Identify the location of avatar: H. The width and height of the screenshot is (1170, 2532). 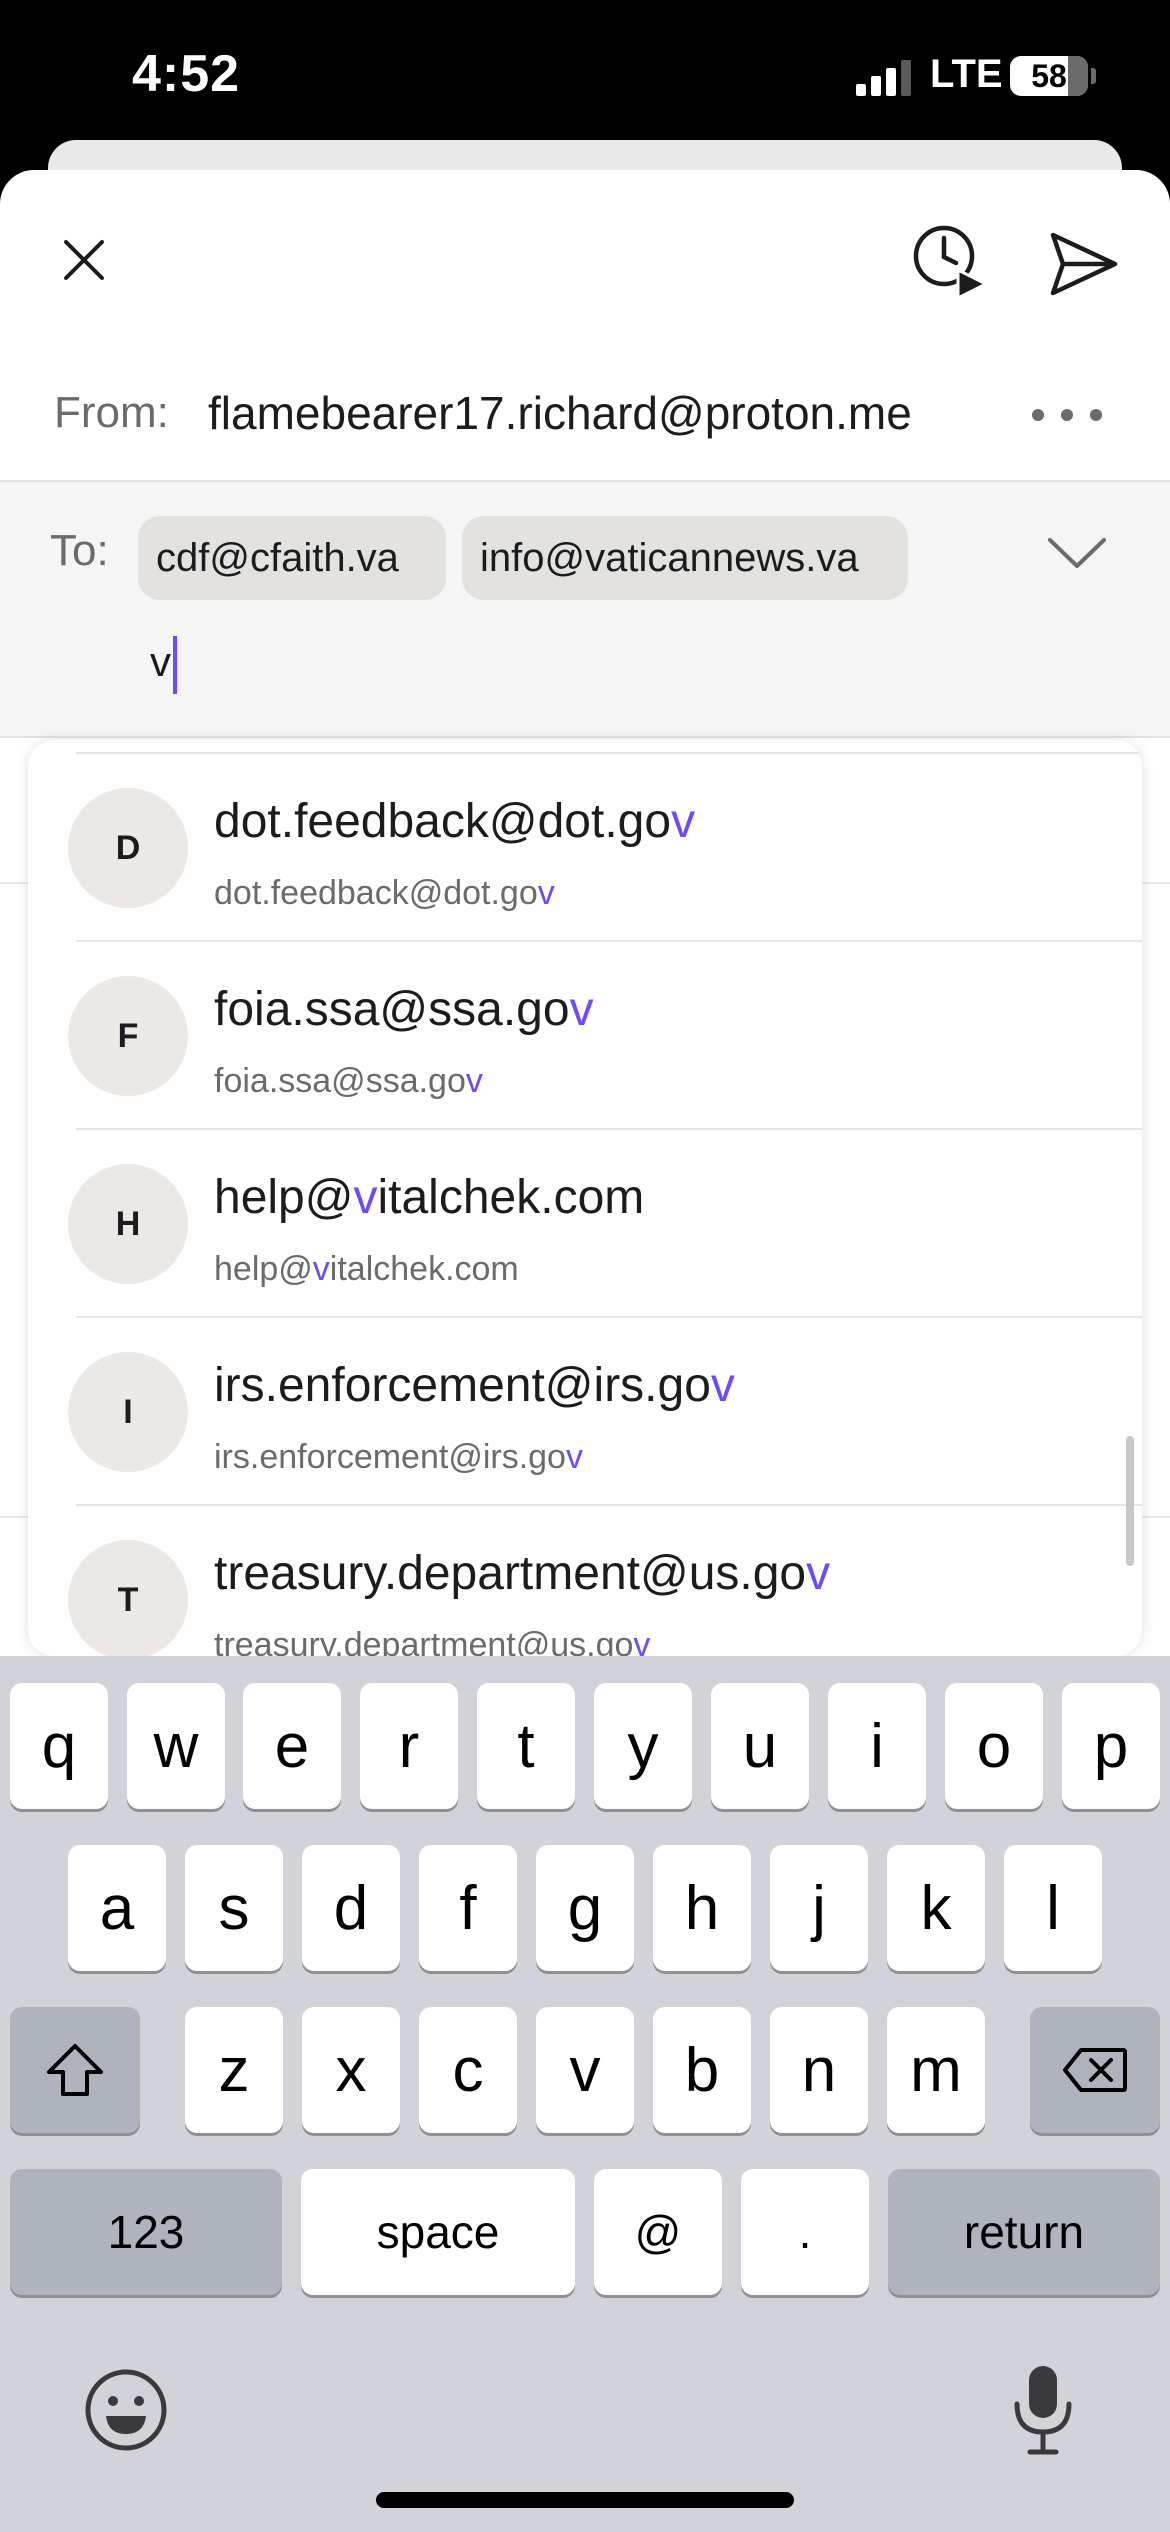
(128, 1224).